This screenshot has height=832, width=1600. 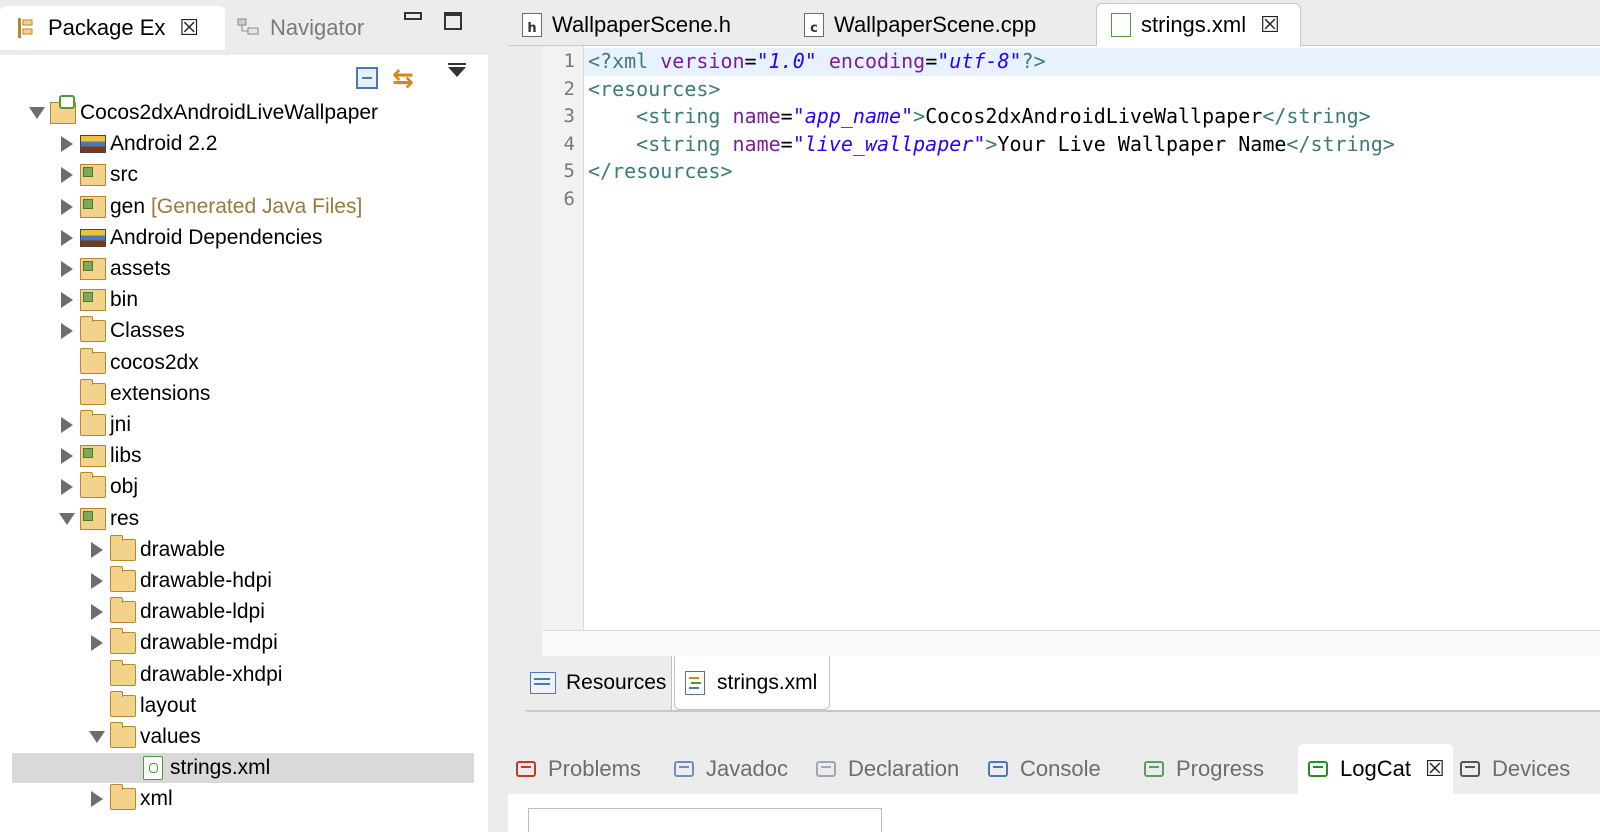 I want to click on problems-icon, so click(x=526, y=769).